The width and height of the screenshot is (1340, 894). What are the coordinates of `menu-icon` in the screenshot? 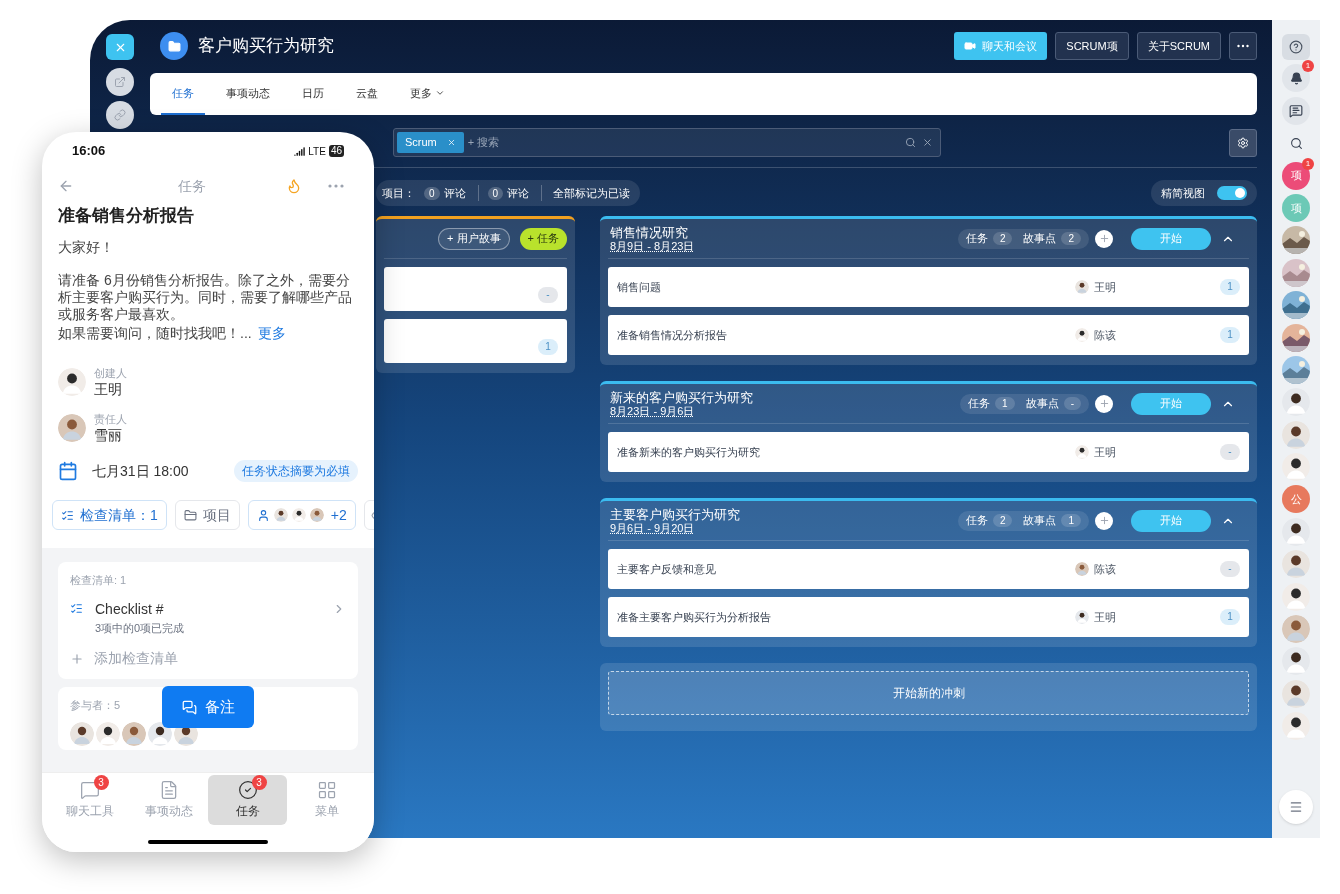 It's located at (1296, 807).